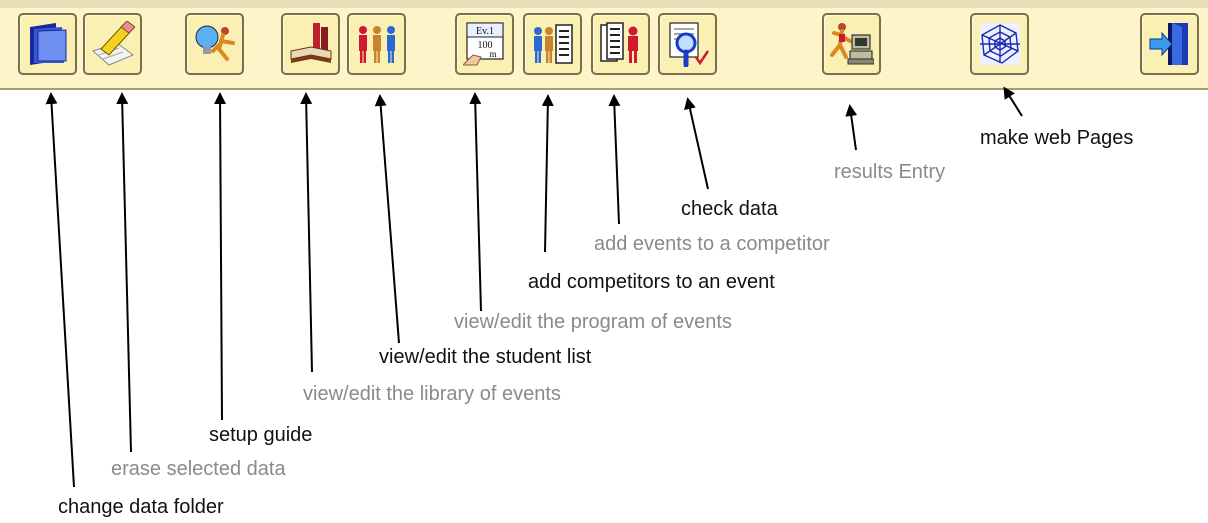  What do you see at coordinates (306, 232) in the screenshot?
I see `arrow-library-of-events` at bounding box center [306, 232].